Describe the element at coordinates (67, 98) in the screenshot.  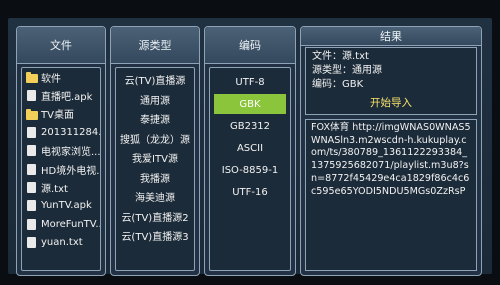
I see `file-item-label: 直播吧.apk` at that location.